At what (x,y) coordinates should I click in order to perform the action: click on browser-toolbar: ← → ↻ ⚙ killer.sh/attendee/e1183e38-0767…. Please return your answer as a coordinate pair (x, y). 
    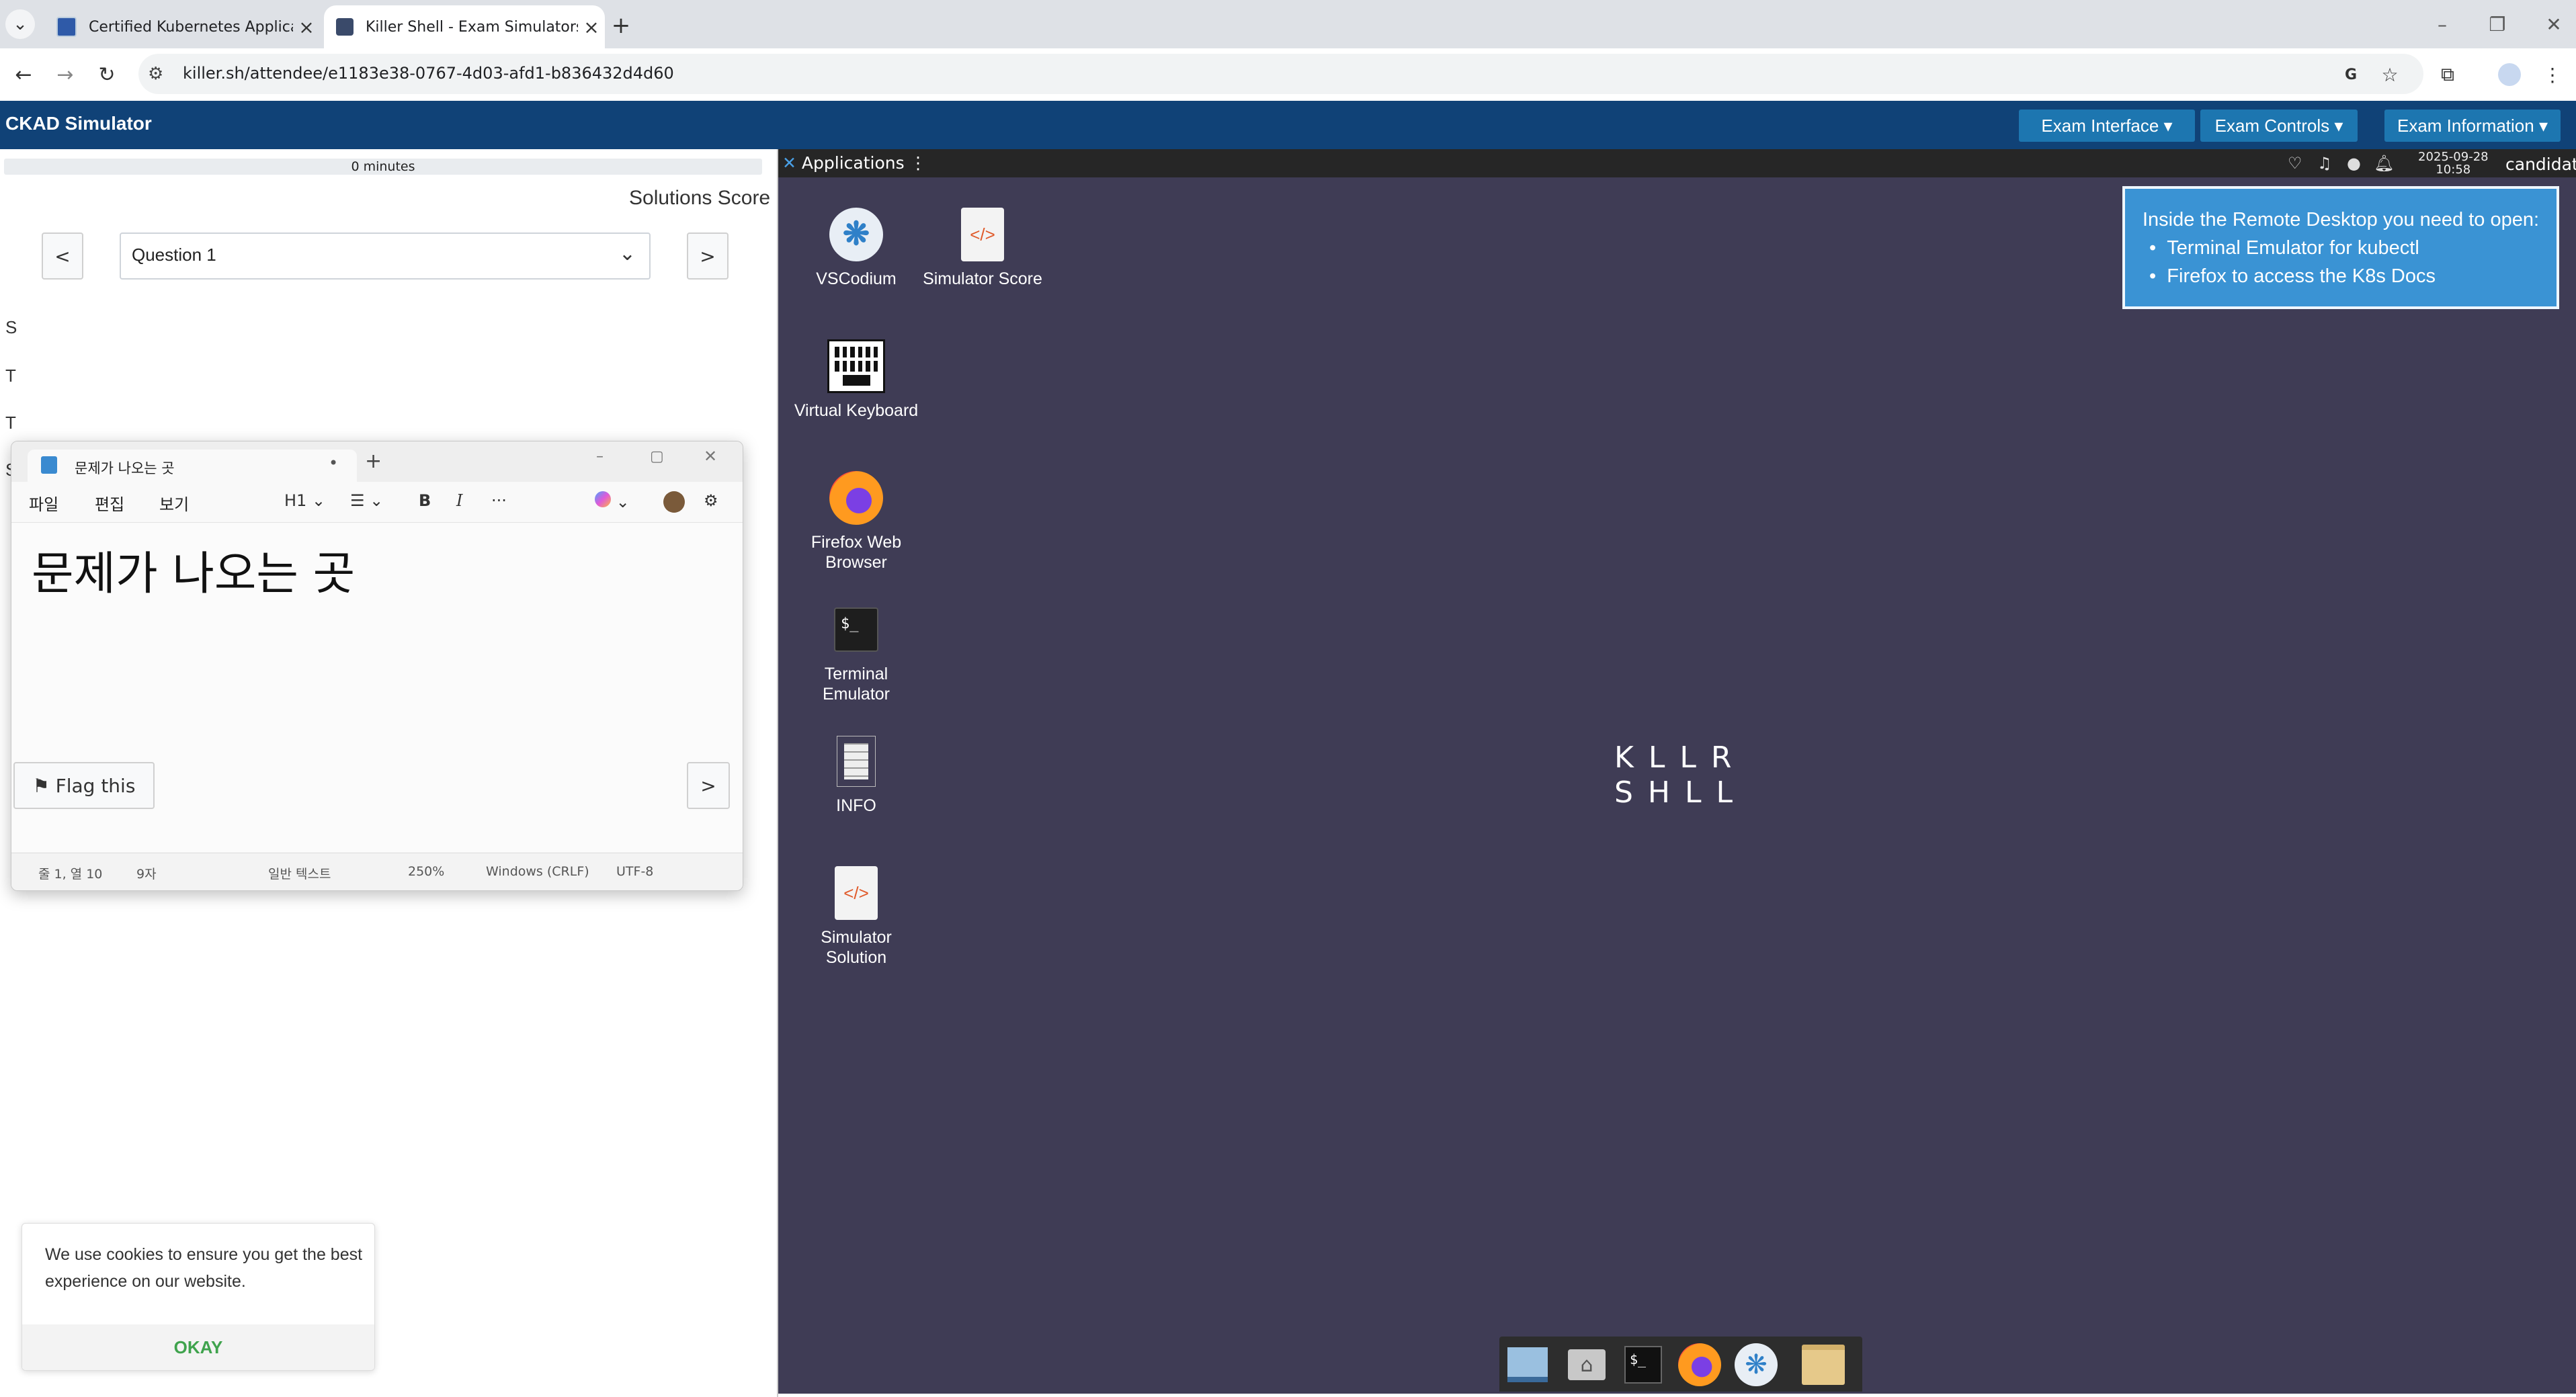
    Looking at the image, I should click on (1288, 74).